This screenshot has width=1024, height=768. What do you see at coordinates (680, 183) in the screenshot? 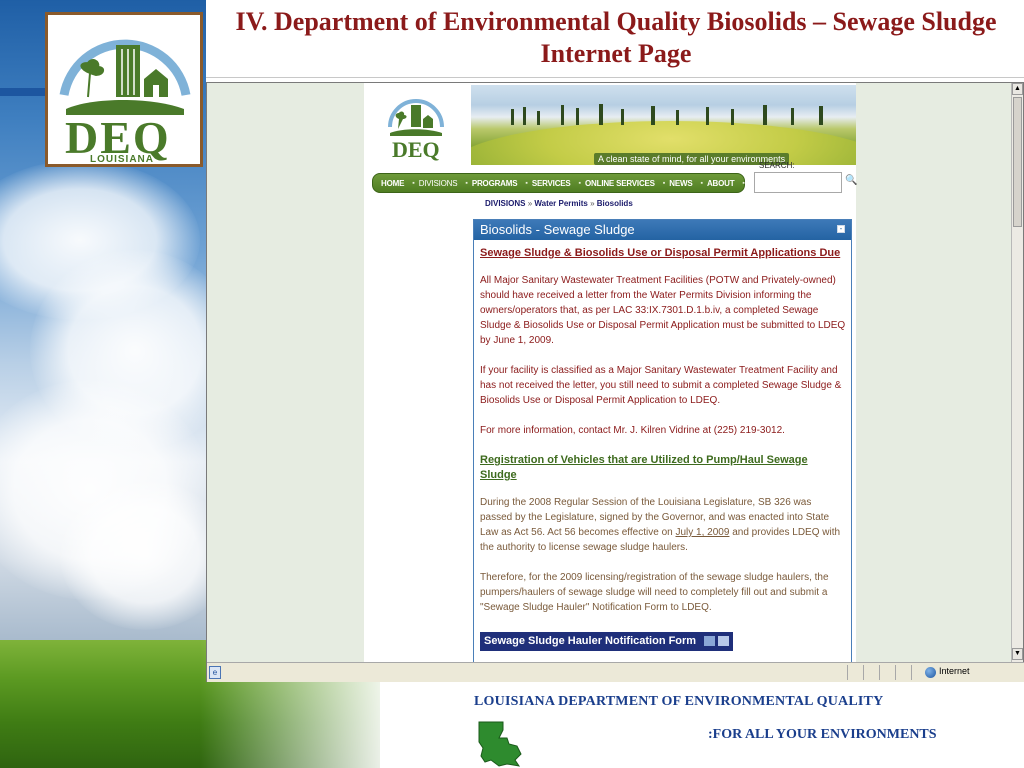
I see `nav-news: NEWS` at bounding box center [680, 183].